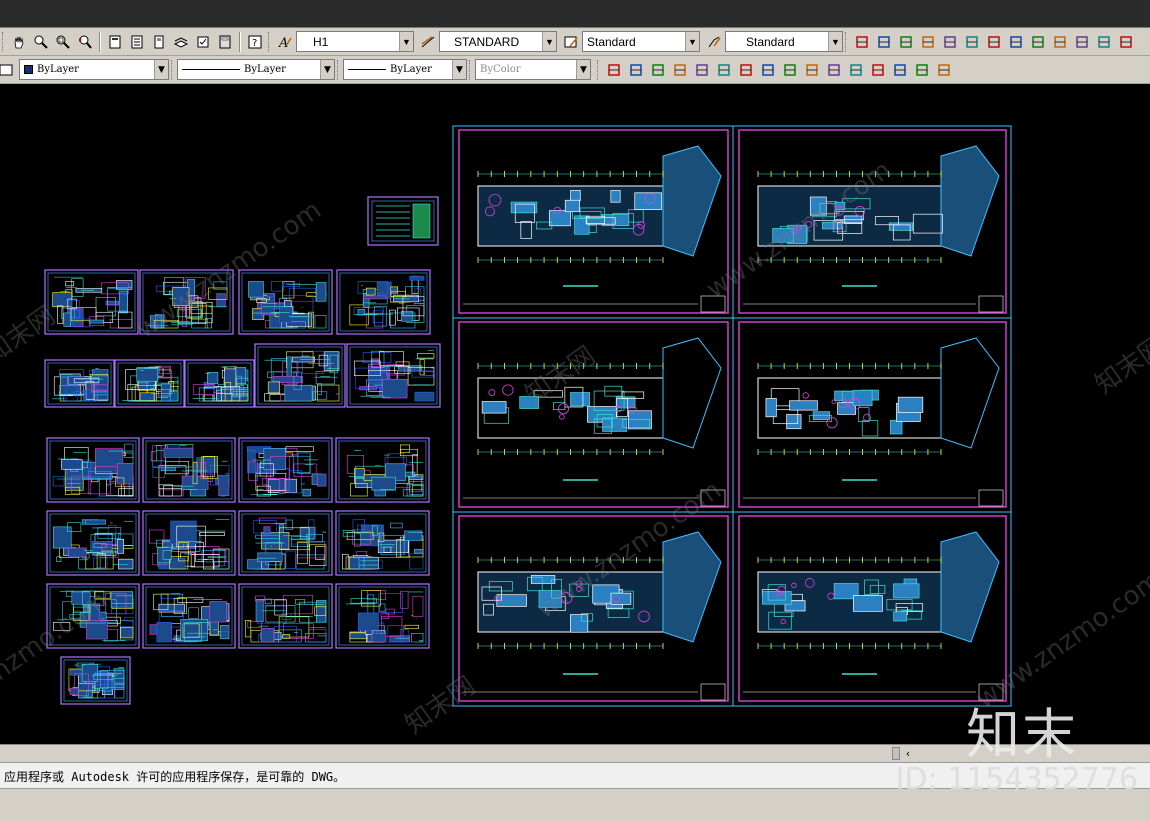  I want to click on mleader-style-select: Standard ▼, so click(784, 41).